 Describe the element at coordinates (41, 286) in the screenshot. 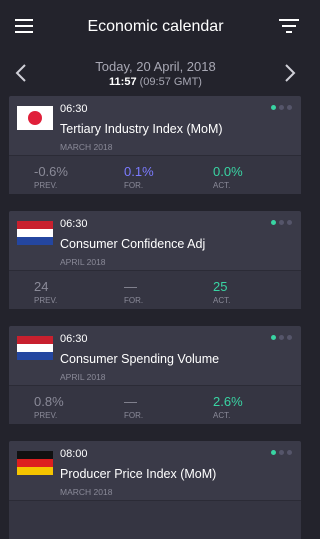

I see `previous-value: 24` at that location.